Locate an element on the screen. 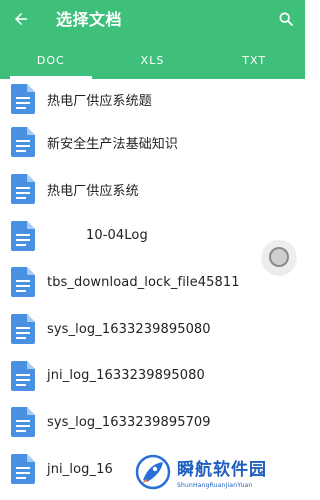  file-name: 10-04Log is located at coordinates (117, 236).